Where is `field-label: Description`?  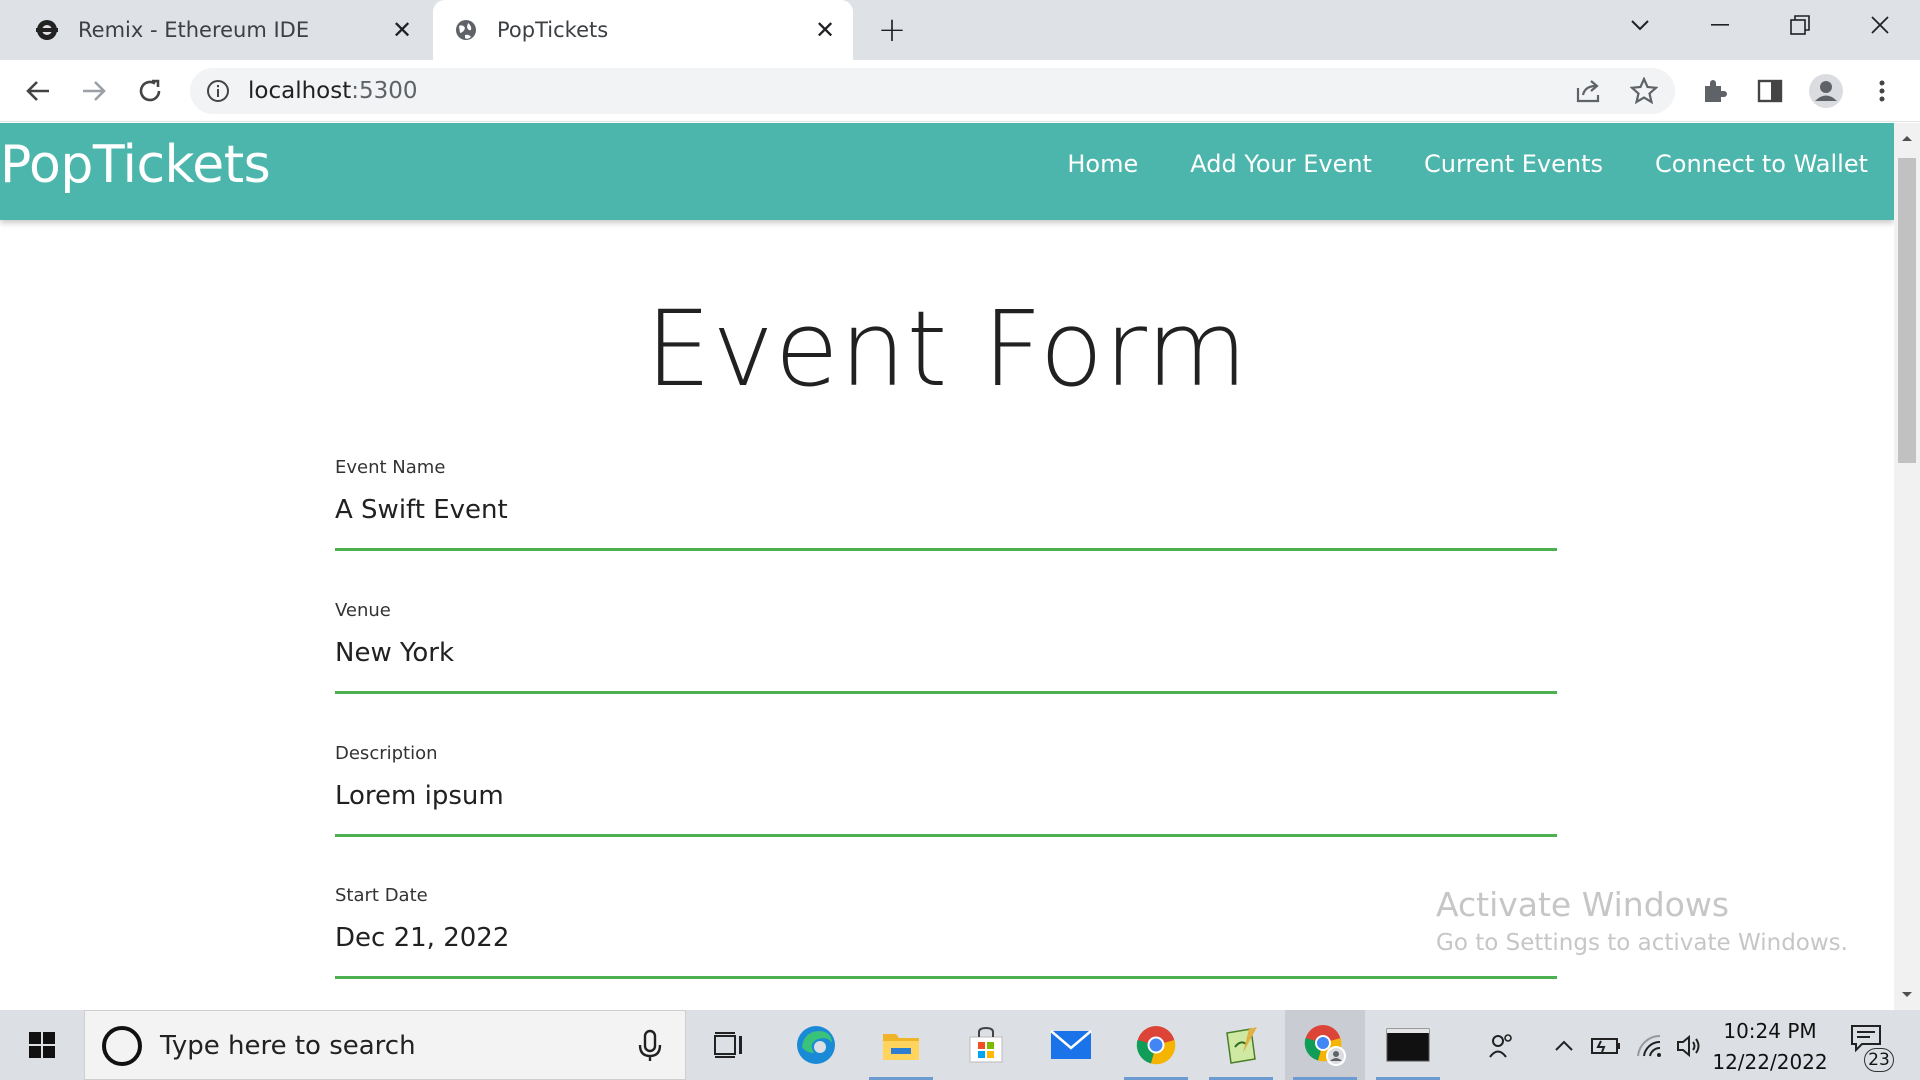
field-label: Description is located at coordinates (386, 753).